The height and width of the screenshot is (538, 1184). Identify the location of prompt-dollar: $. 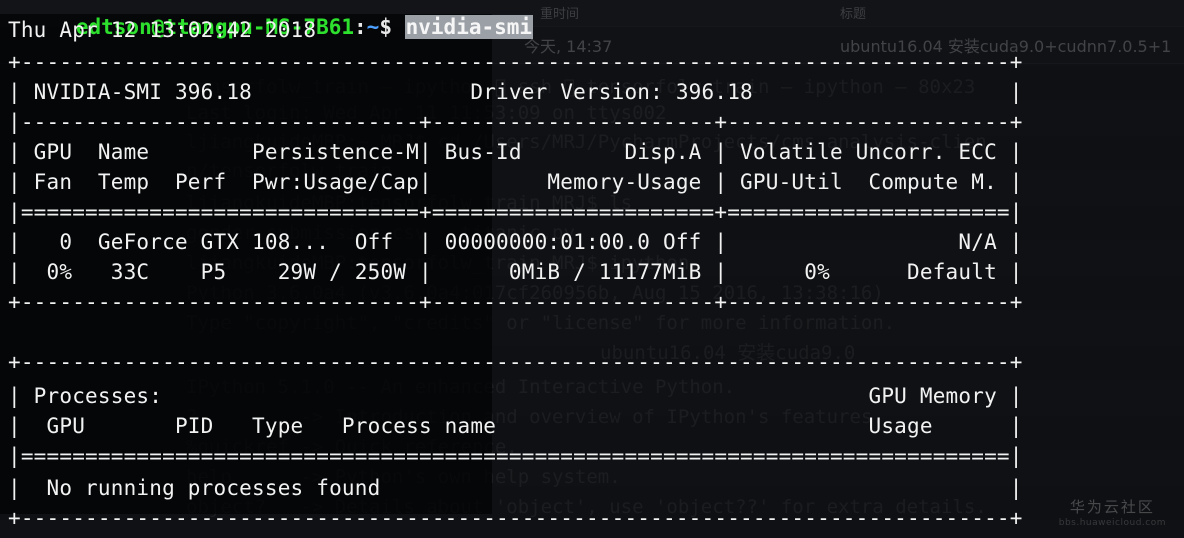
(392, 27).